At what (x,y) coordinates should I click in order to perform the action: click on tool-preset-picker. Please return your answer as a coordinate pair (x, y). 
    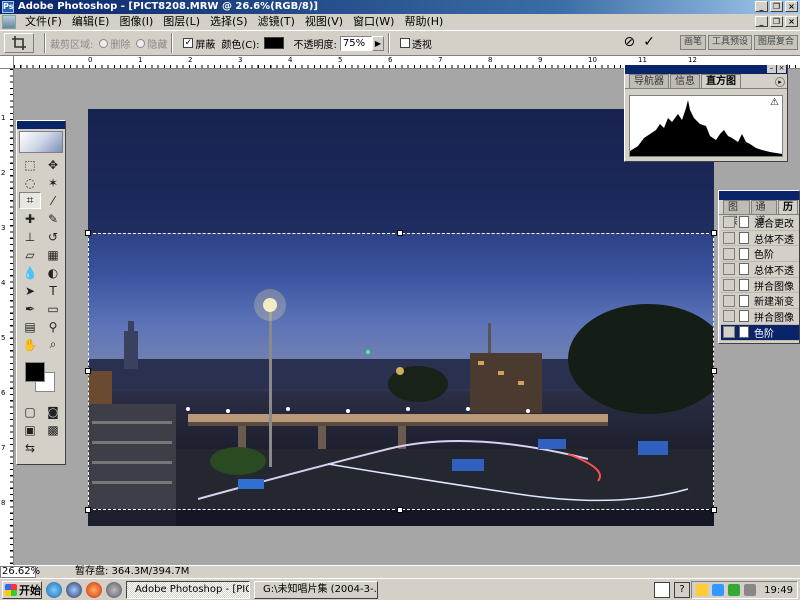
    Looking at the image, I should click on (19, 43).